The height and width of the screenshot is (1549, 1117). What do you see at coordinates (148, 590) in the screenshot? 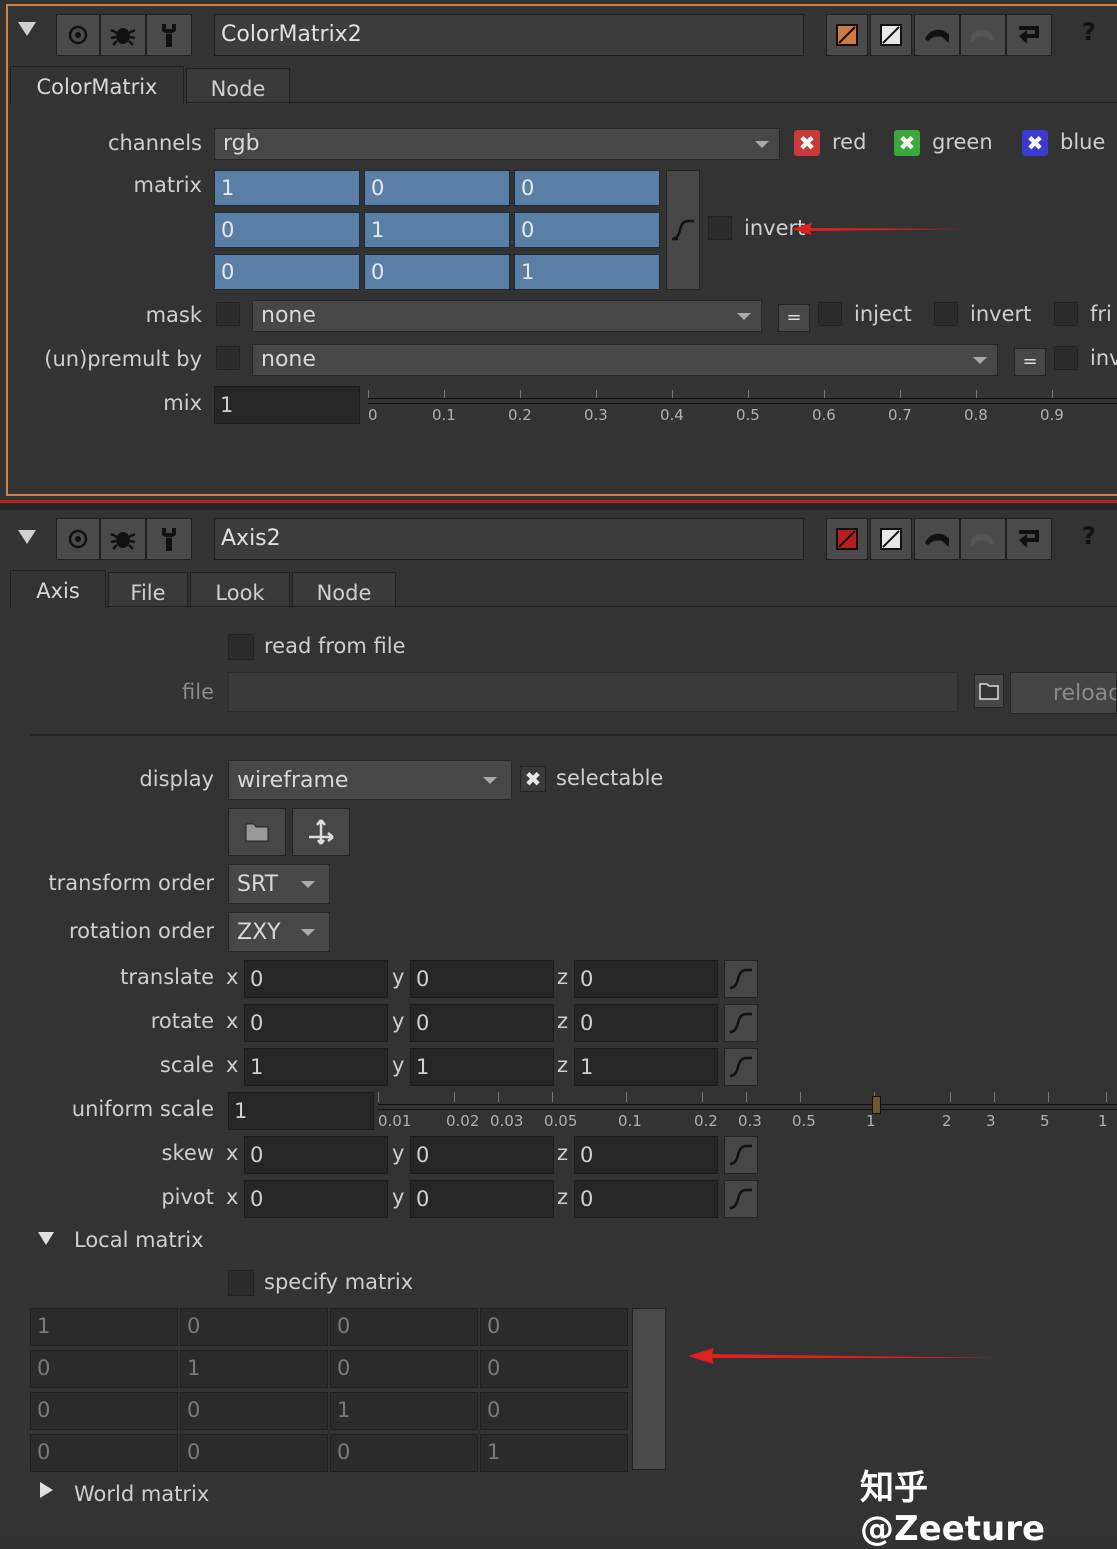
I see `tab-file: File` at bounding box center [148, 590].